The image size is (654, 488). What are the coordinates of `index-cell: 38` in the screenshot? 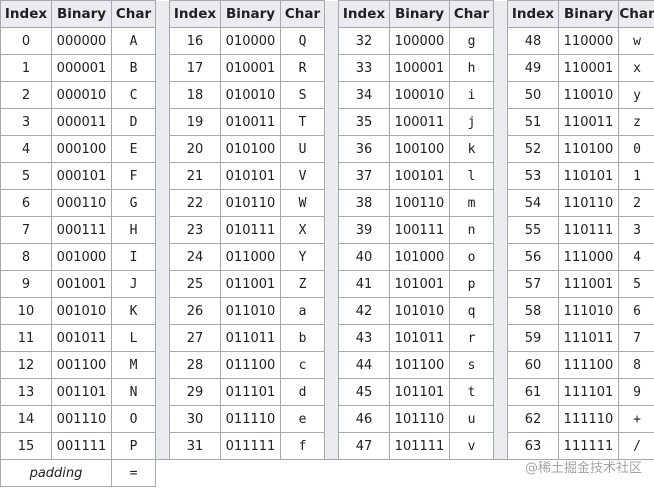 It's located at (364, 203).